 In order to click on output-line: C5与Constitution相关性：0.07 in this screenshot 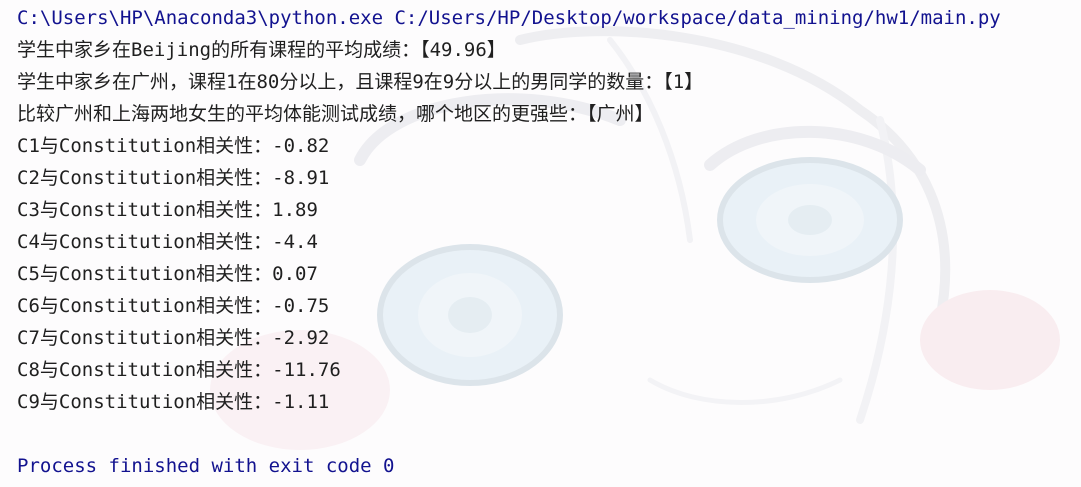, I will do `click(167, 274)`.